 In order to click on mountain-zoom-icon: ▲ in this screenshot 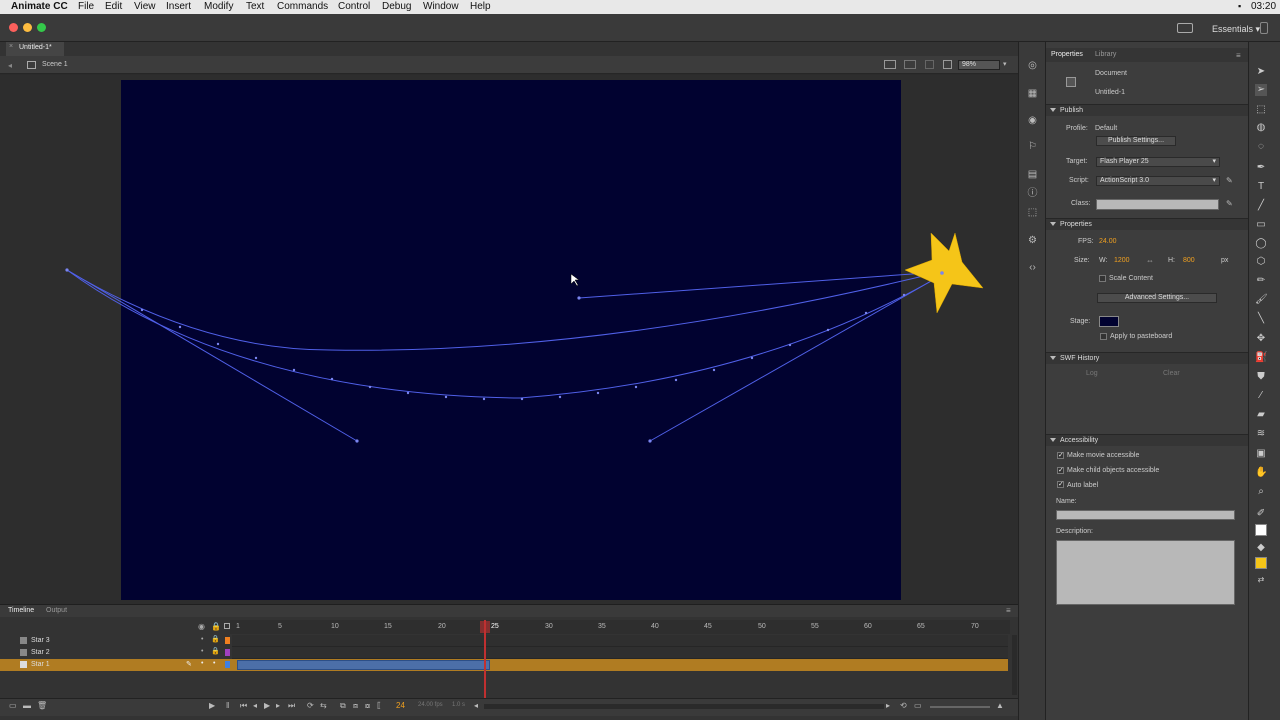, I will do `click(1000, 705)`.